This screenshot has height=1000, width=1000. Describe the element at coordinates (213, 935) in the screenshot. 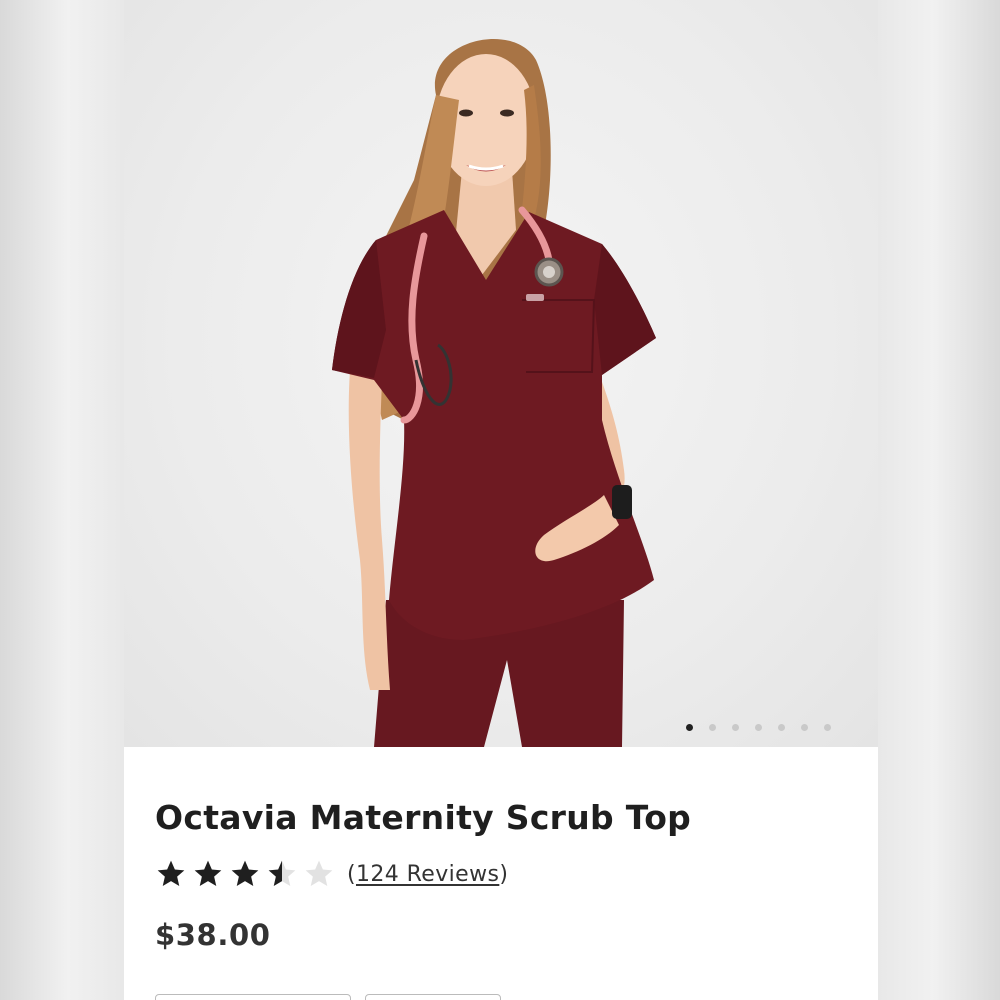

I see `product-price: $38.00` at that location.